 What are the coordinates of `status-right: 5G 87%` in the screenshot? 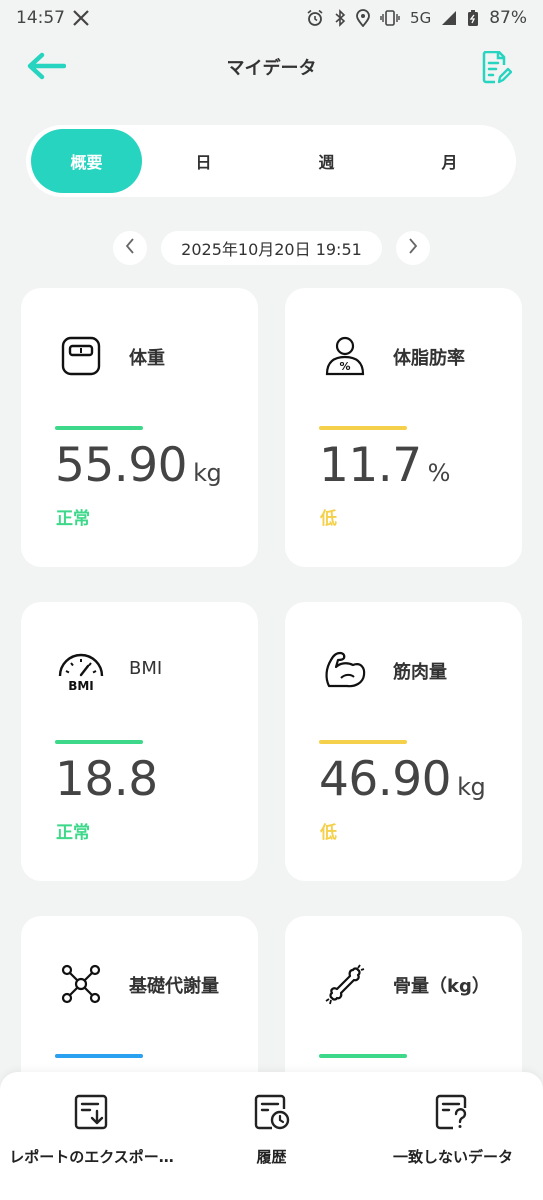 It's located at (416, 18).